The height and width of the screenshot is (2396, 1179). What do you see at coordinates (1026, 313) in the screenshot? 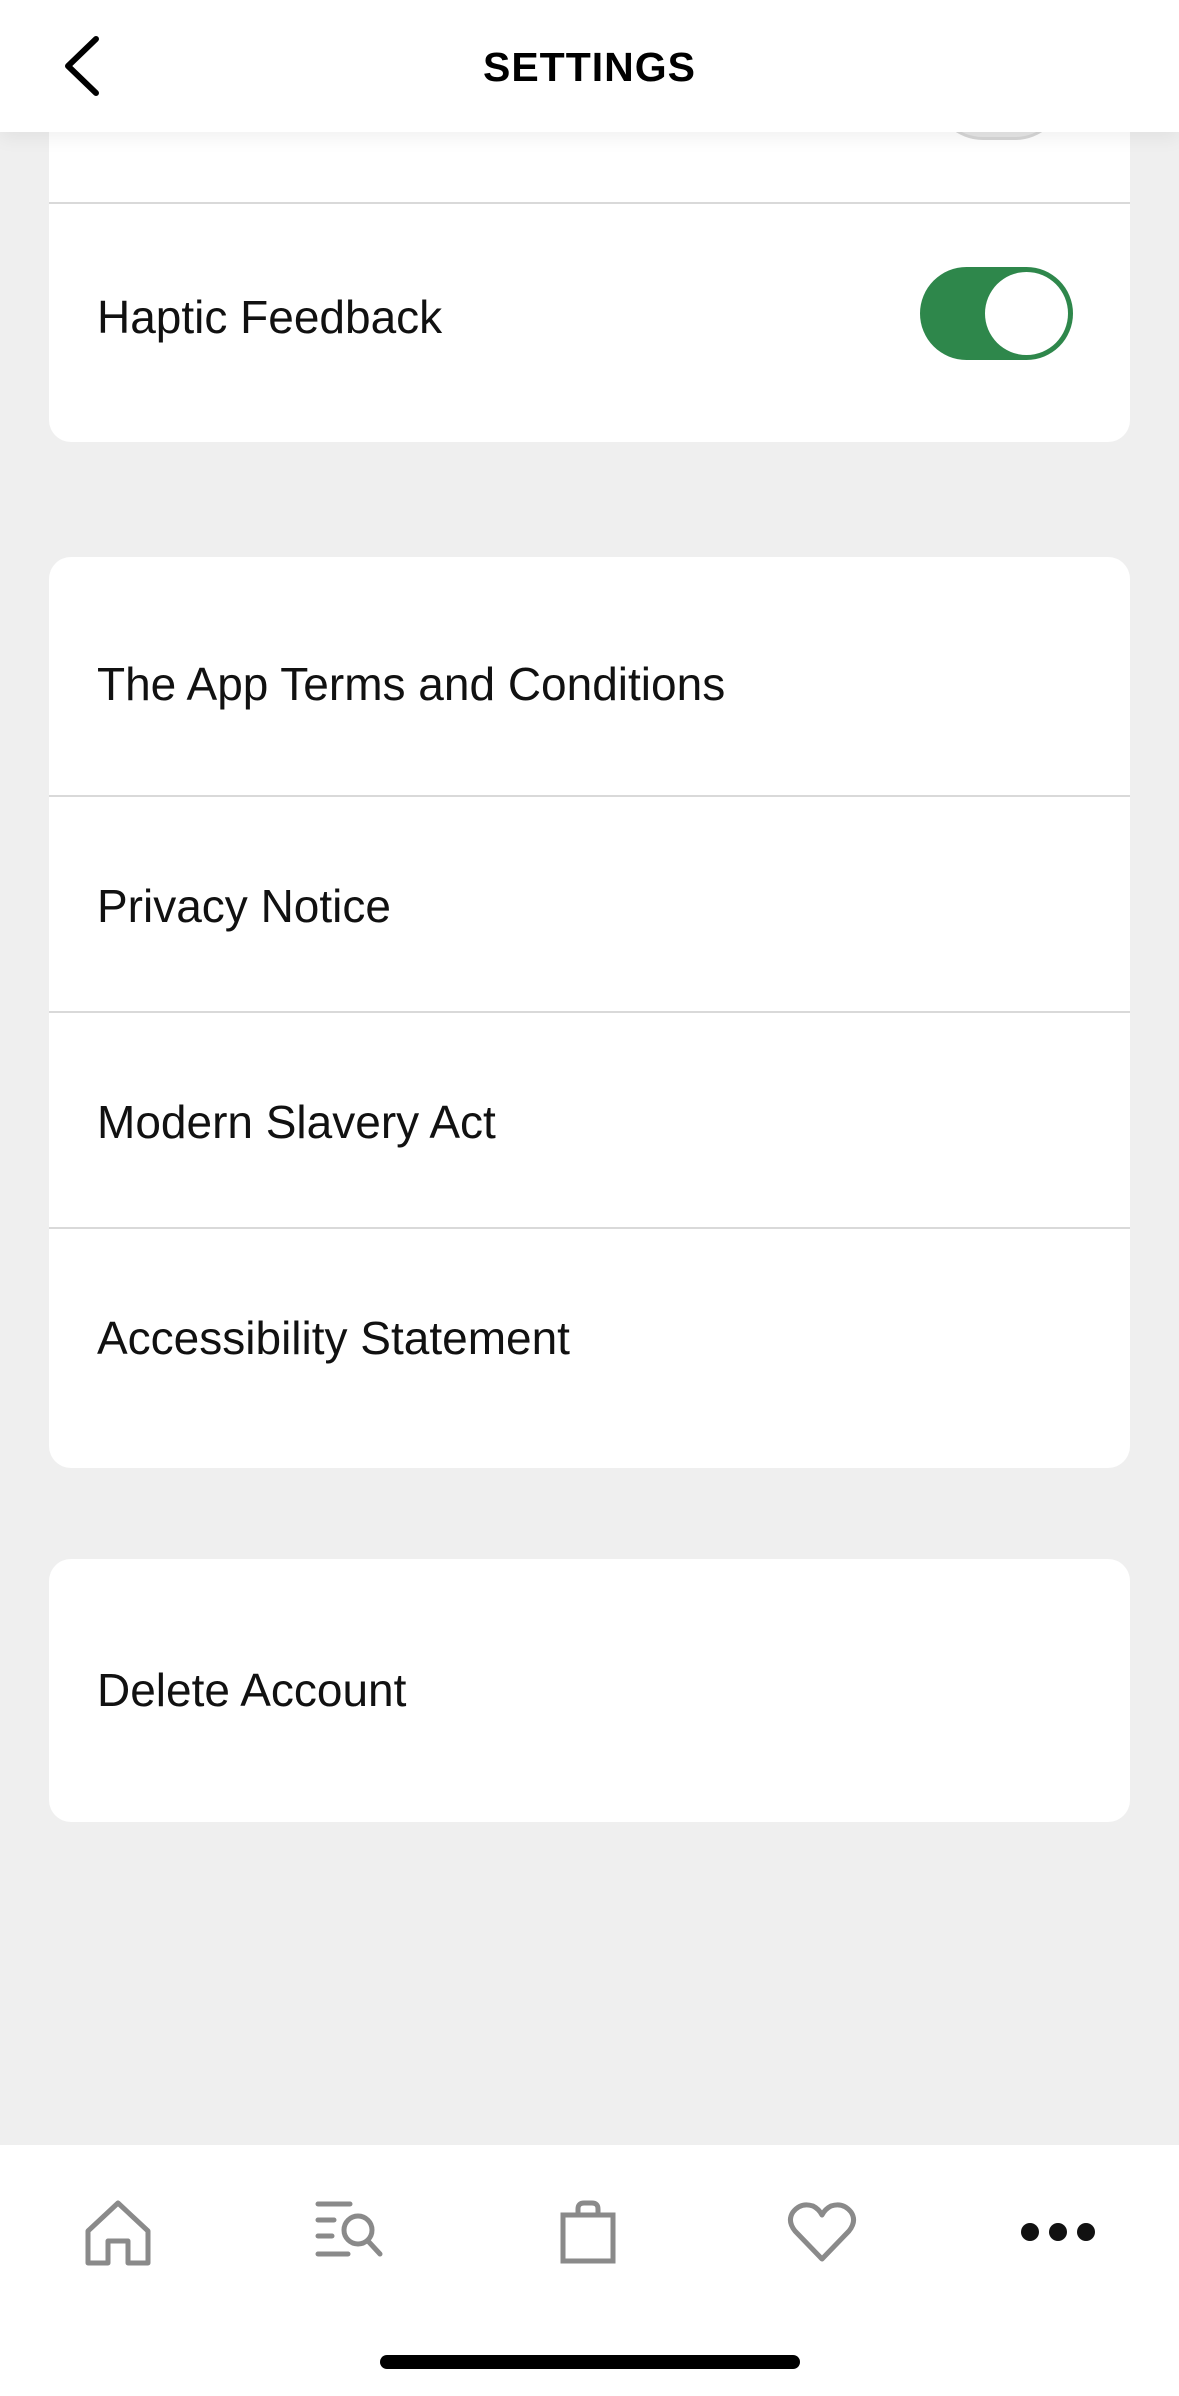
I see `toggle-knob` at bounding box center [1026, 313].